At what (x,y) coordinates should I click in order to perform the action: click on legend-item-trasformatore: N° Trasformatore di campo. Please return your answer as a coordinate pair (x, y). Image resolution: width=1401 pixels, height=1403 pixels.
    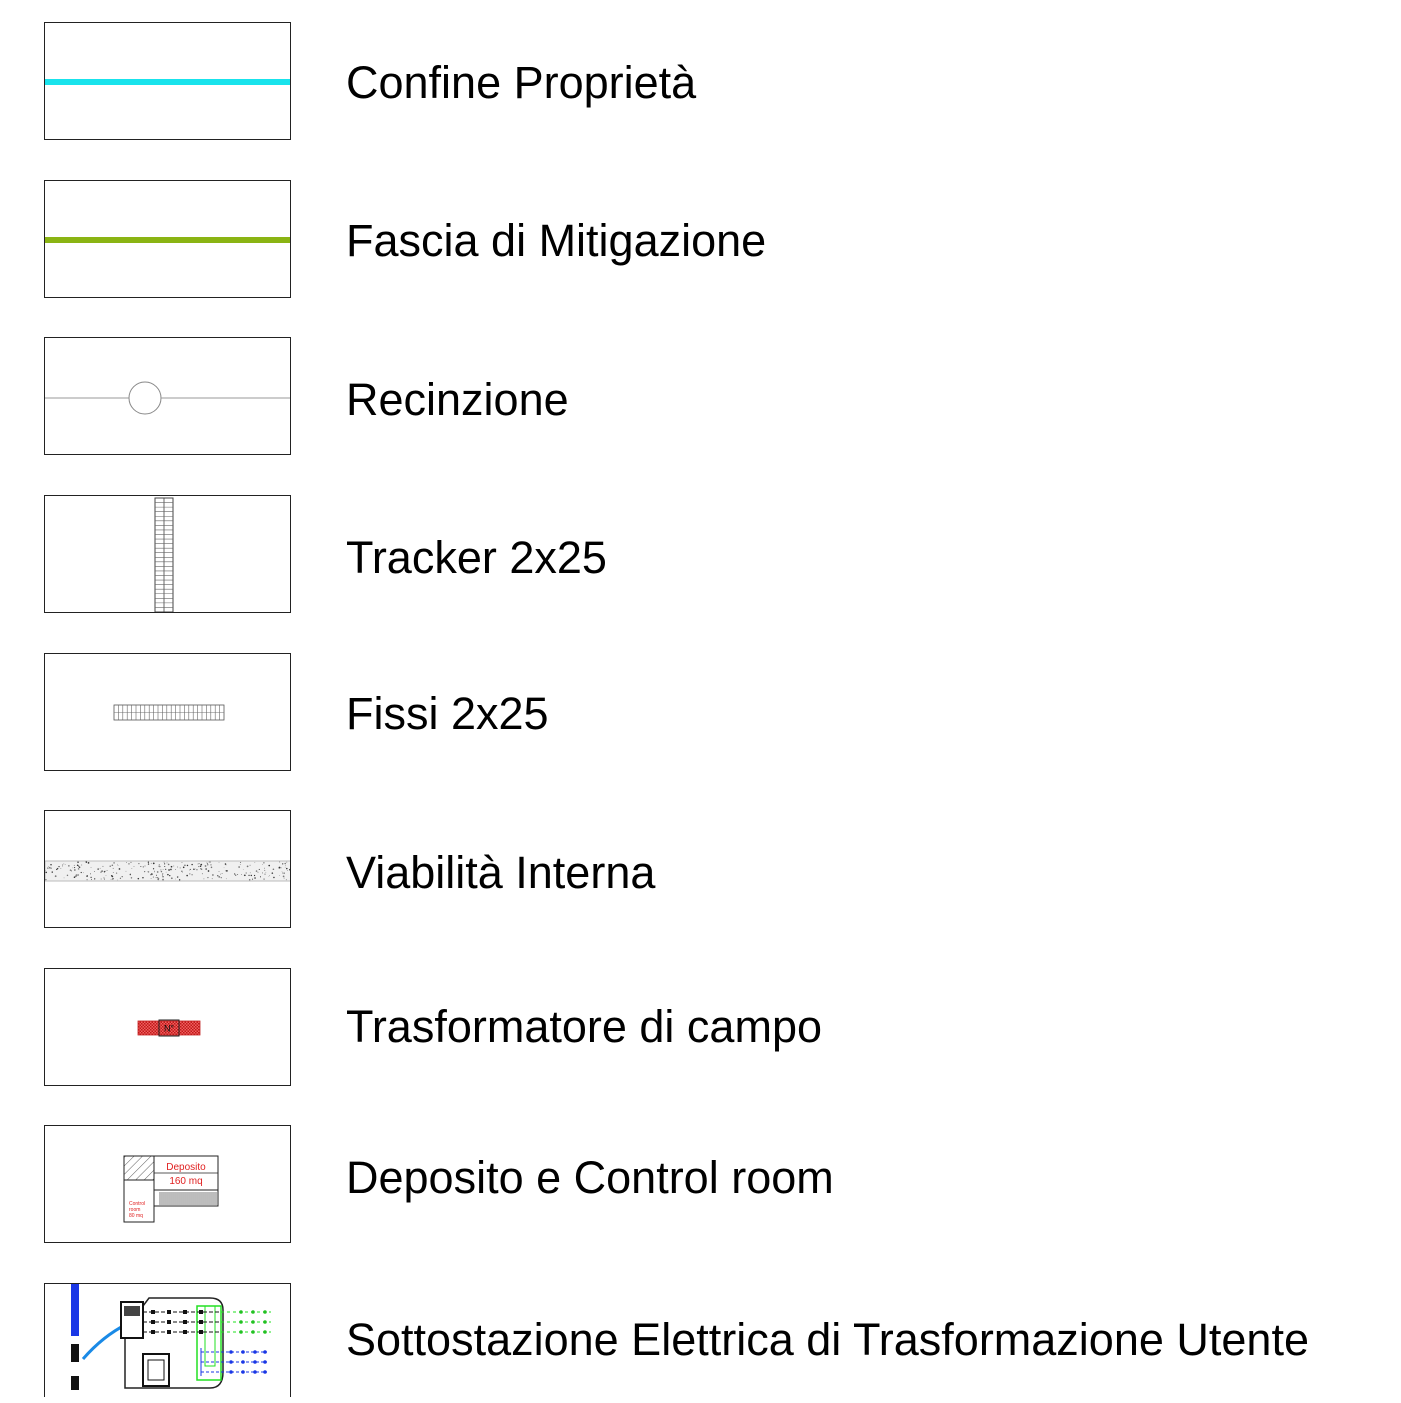
    Looking at the image, I should click on (700, 1028).